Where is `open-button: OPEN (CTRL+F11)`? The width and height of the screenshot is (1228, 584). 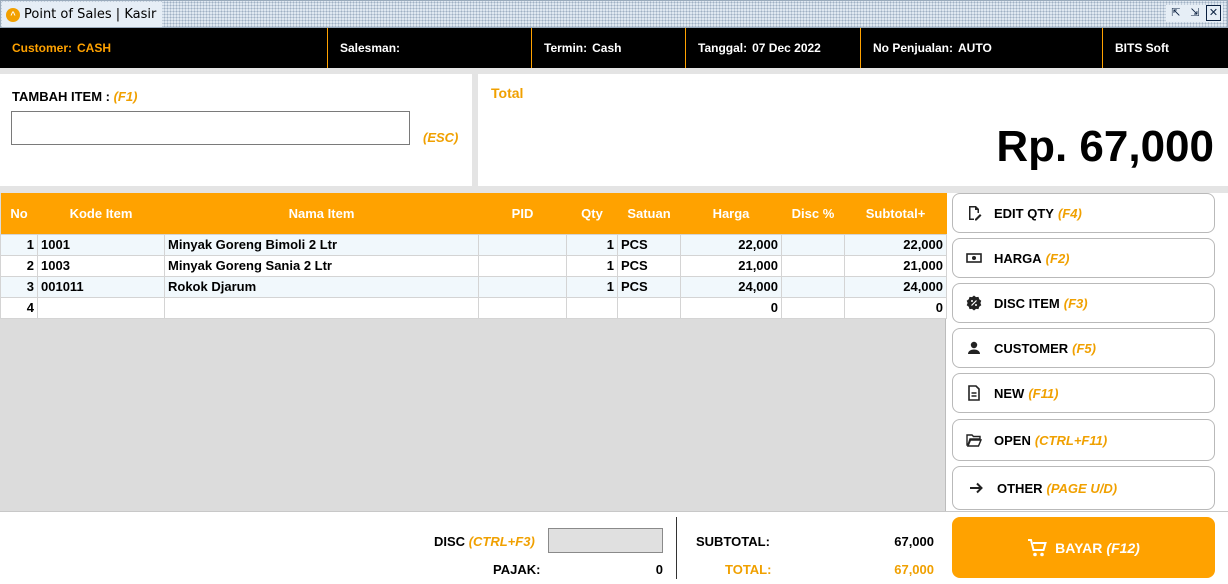 open-button: OPEN (CTRL+F11) is located at coordinates (1083, 440).